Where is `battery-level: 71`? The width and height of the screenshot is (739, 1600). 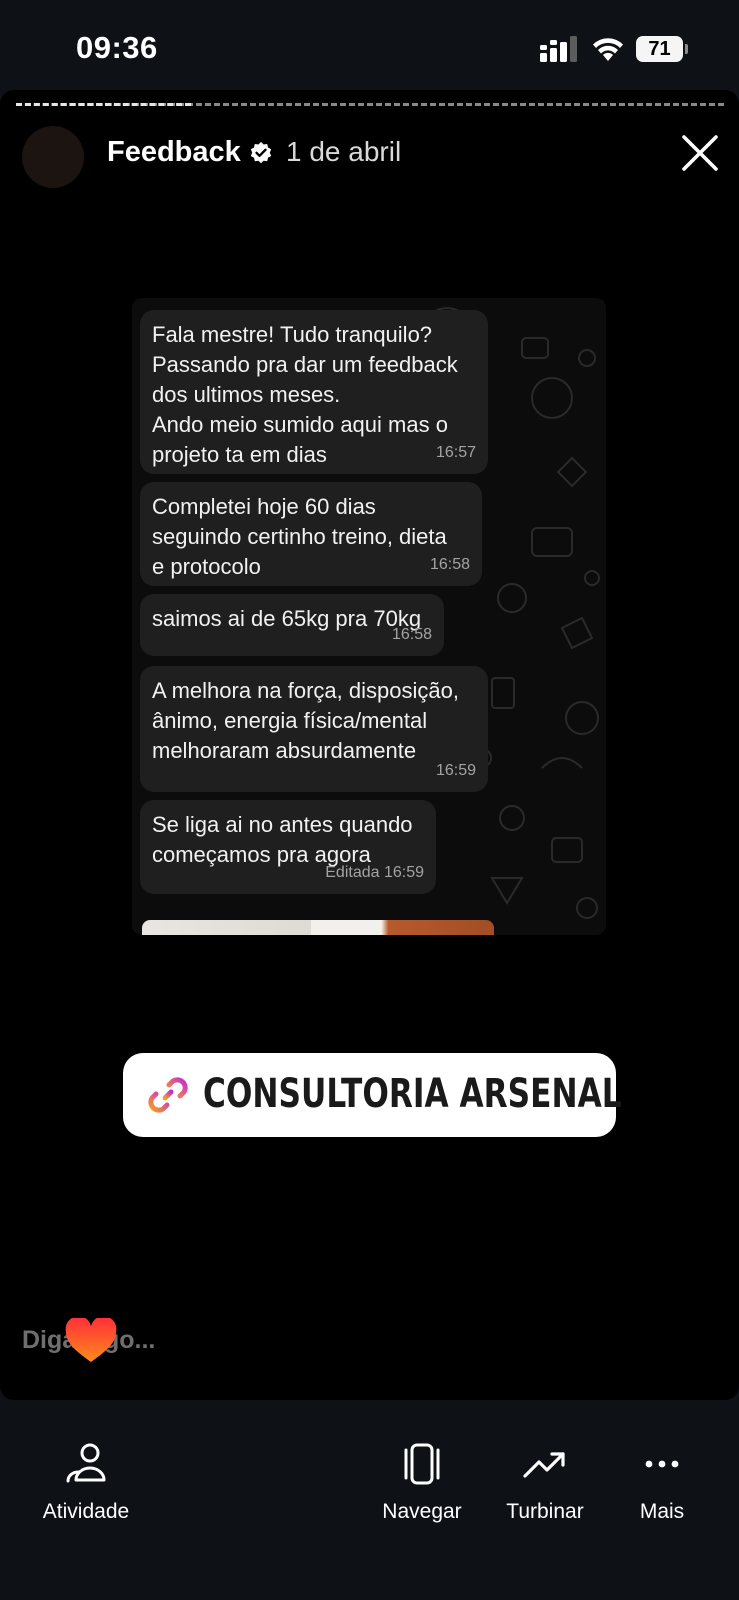
battery-level: 71 is located at coordinates (659, 49).